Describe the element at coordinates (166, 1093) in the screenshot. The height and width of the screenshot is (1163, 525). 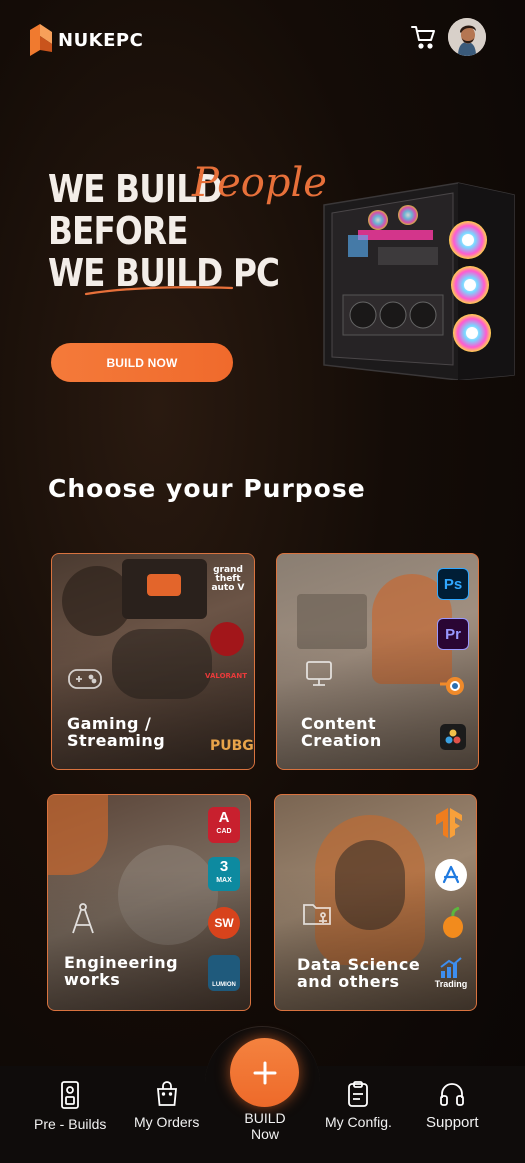
I see `shopping-bag-icon` at that location.